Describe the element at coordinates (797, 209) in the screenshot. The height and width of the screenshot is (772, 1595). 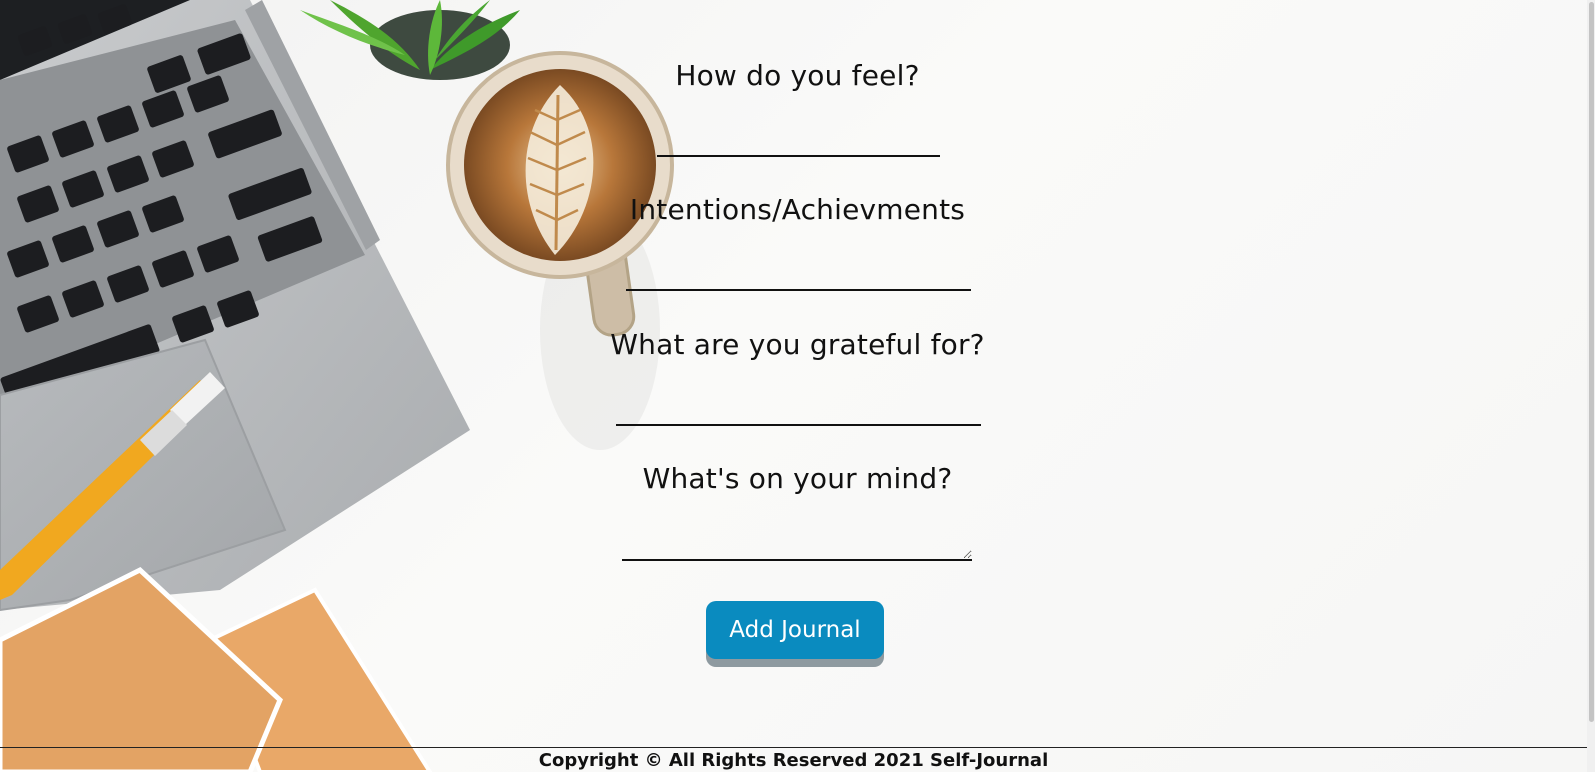
I see `intentions-question-label: Intentions/Achievments` at that location.